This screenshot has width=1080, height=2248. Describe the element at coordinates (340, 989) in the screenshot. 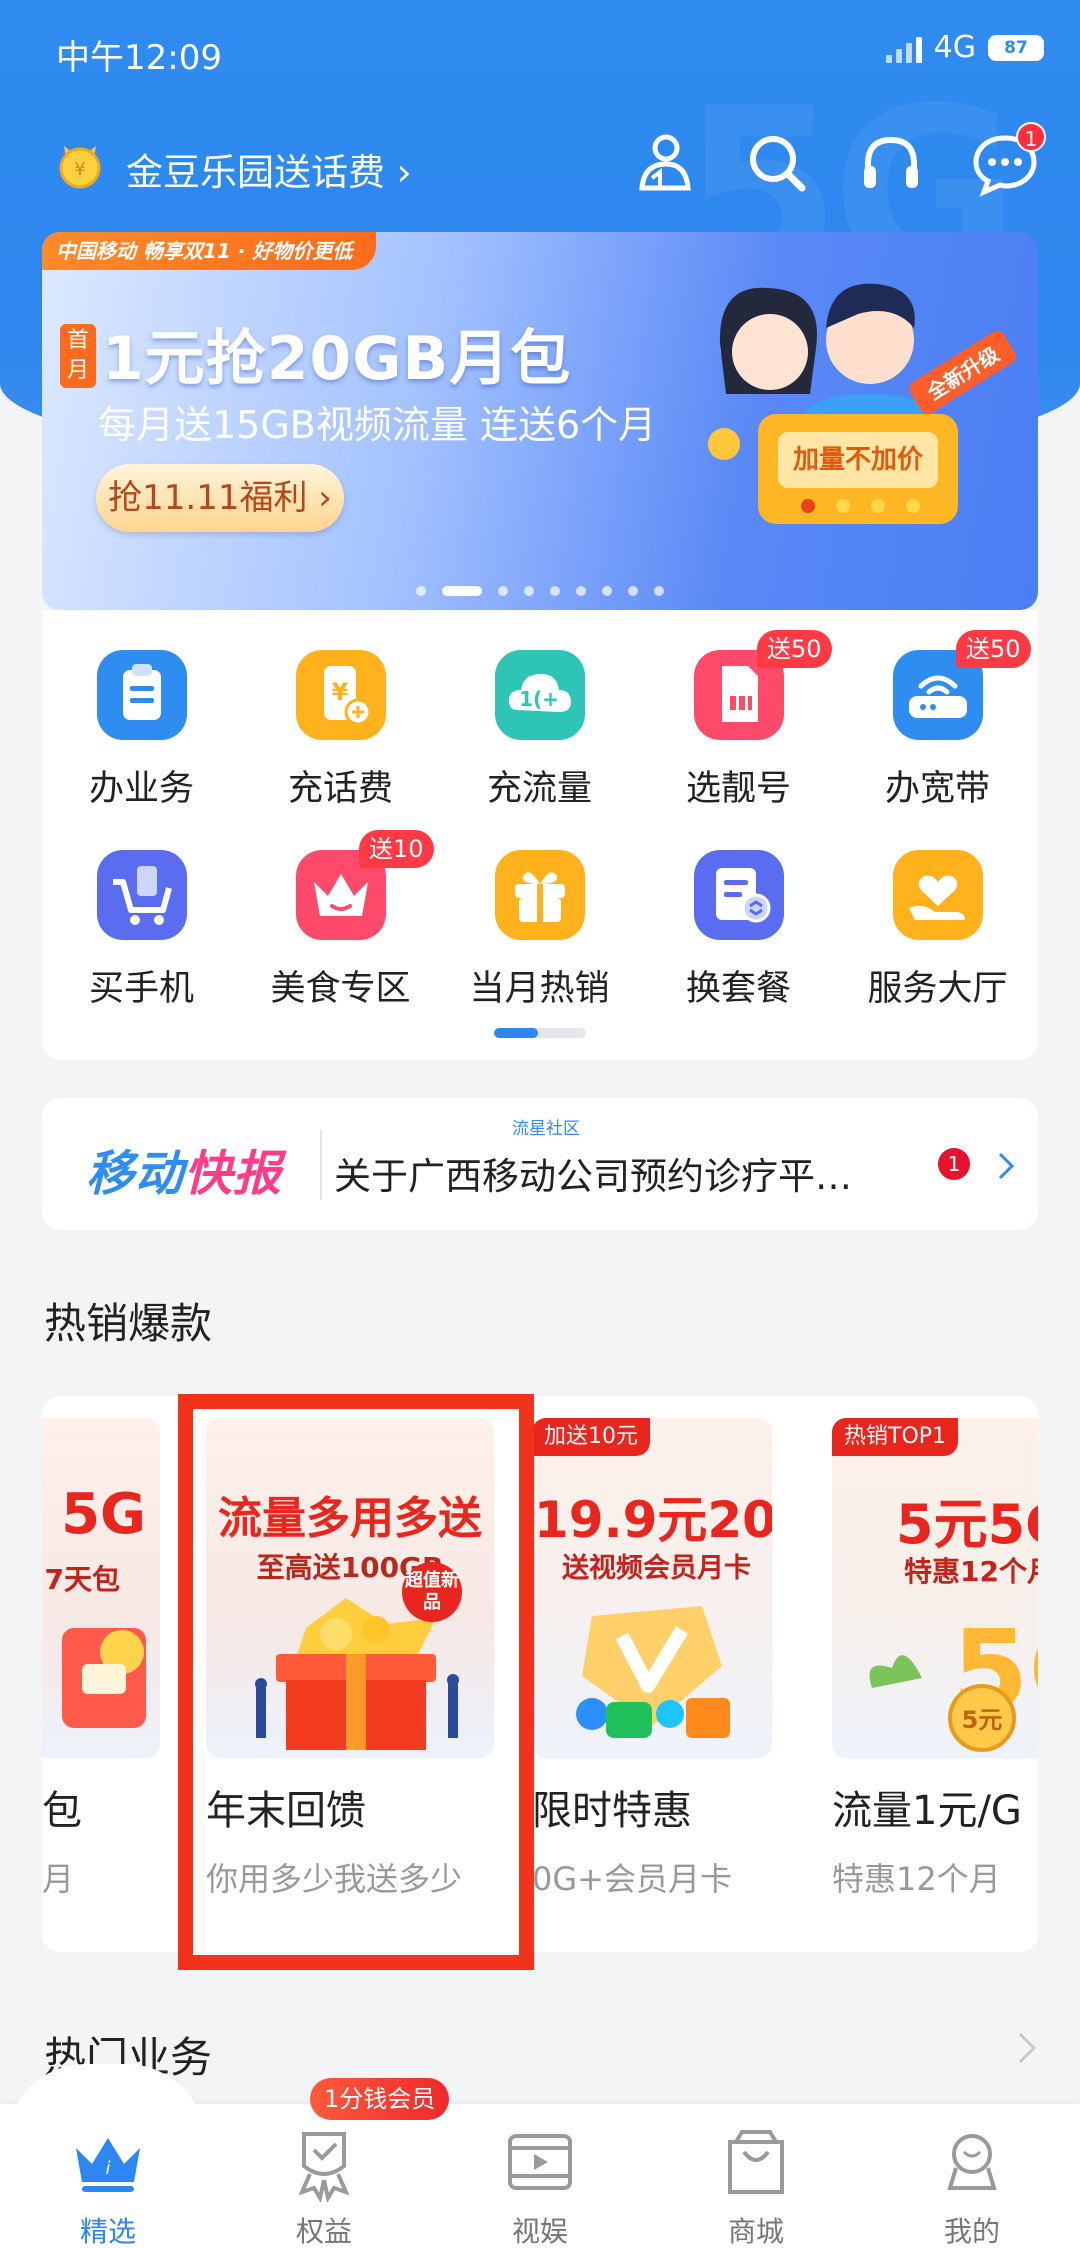

I see `service-label: 美食专区` at that location.